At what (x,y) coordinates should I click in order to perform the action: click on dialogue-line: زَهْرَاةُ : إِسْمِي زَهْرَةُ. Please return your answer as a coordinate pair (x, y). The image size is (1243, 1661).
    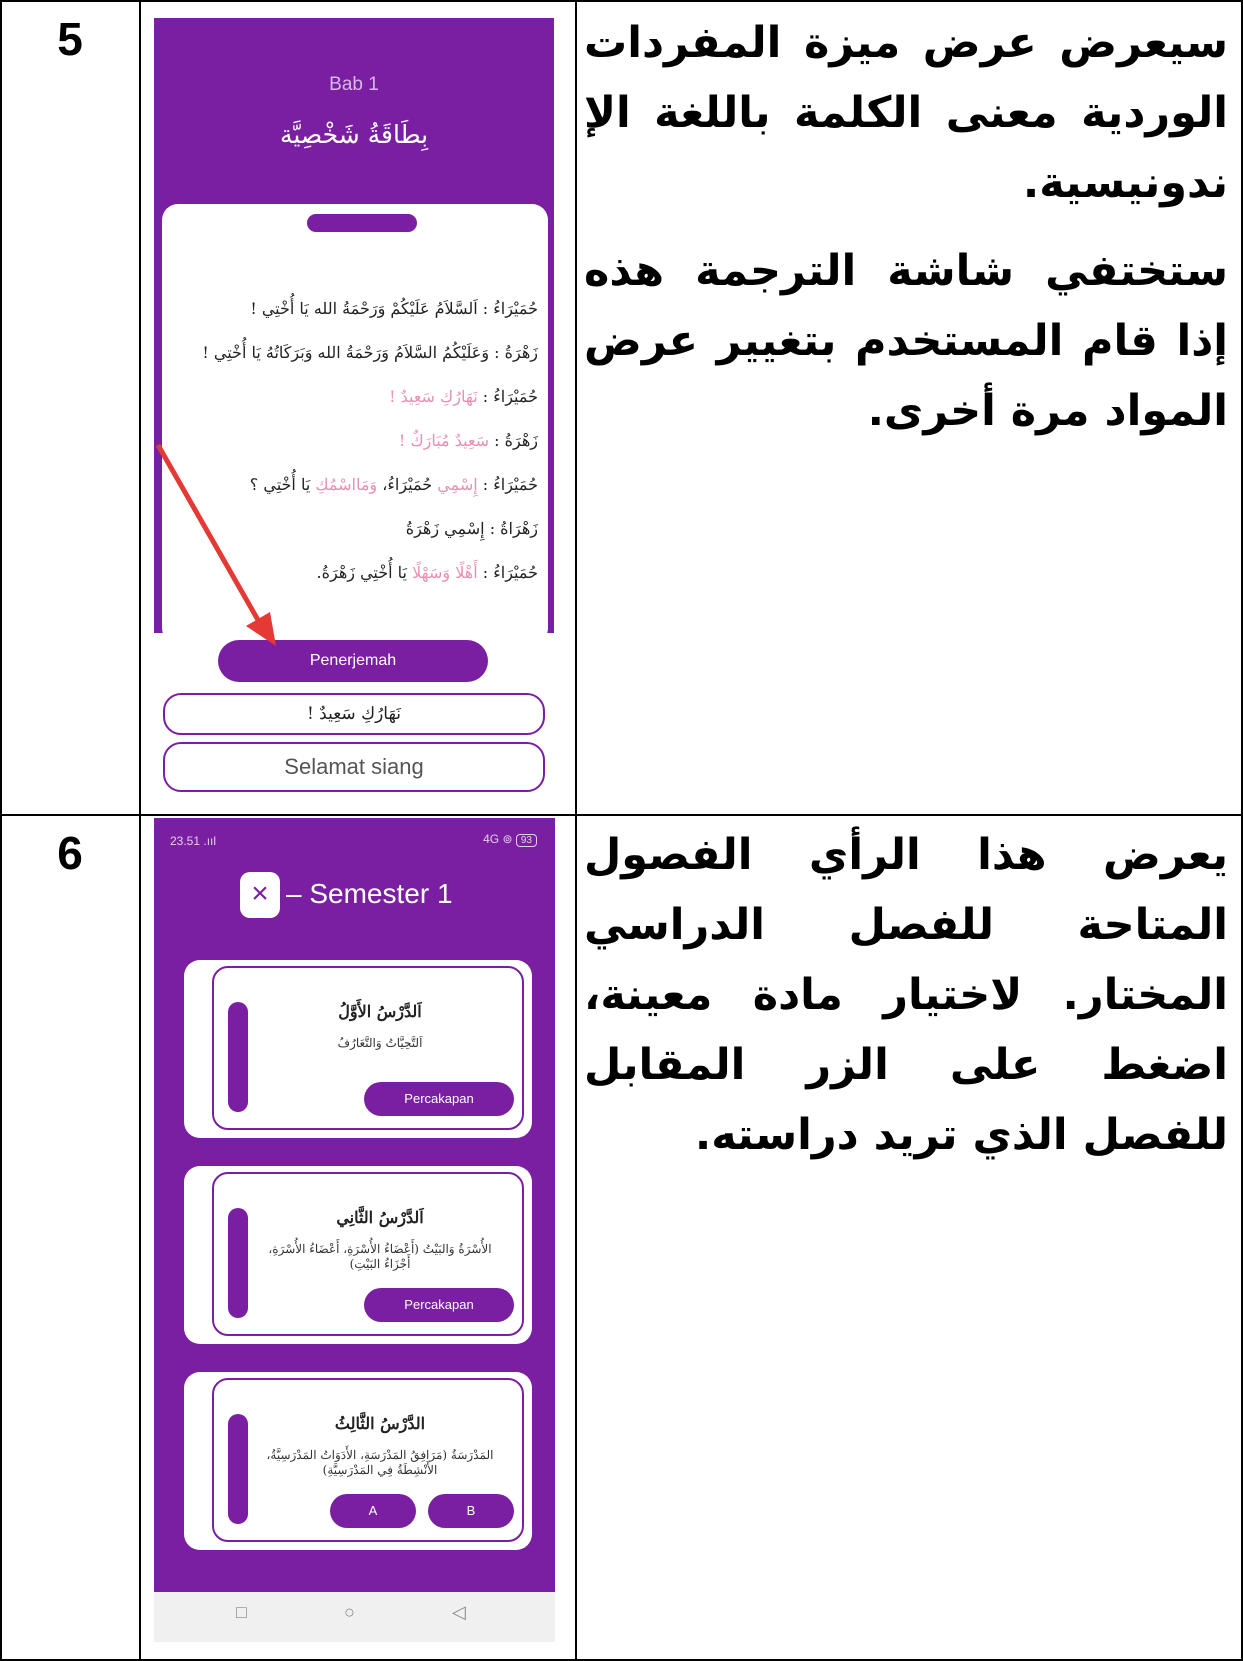
    Looking at the image, I should click on (355, 529).